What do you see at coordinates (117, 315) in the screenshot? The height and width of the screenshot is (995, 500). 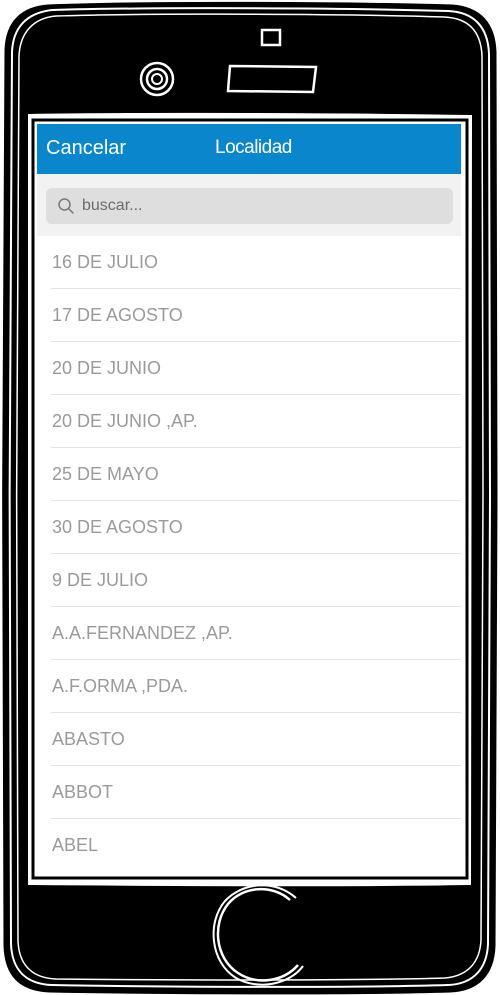 I see `list-item-label: 17 DE AGOSTO` at bounding box center [117, 315].